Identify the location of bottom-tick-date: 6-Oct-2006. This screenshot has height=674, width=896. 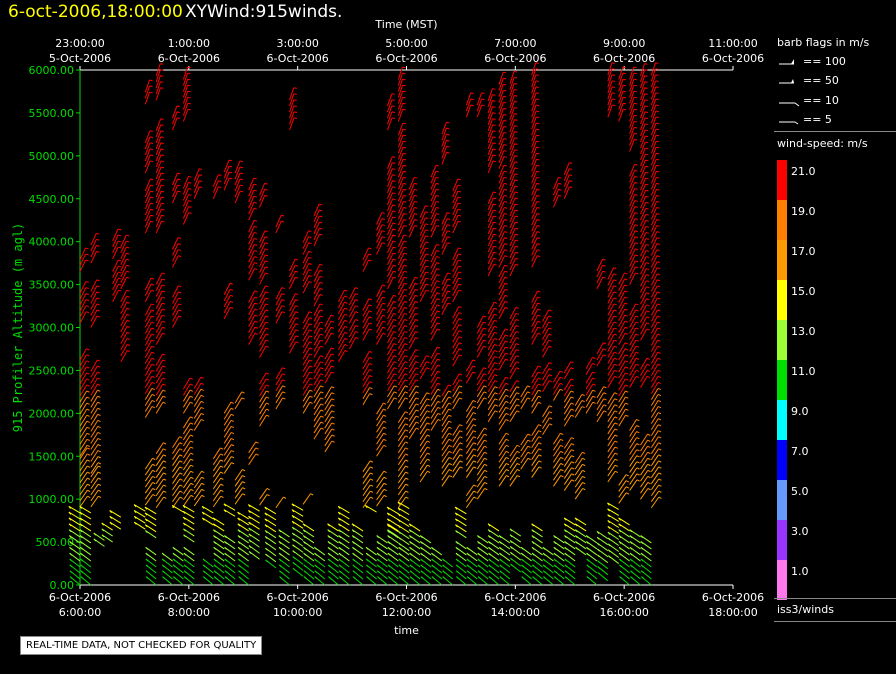
(515, 597).